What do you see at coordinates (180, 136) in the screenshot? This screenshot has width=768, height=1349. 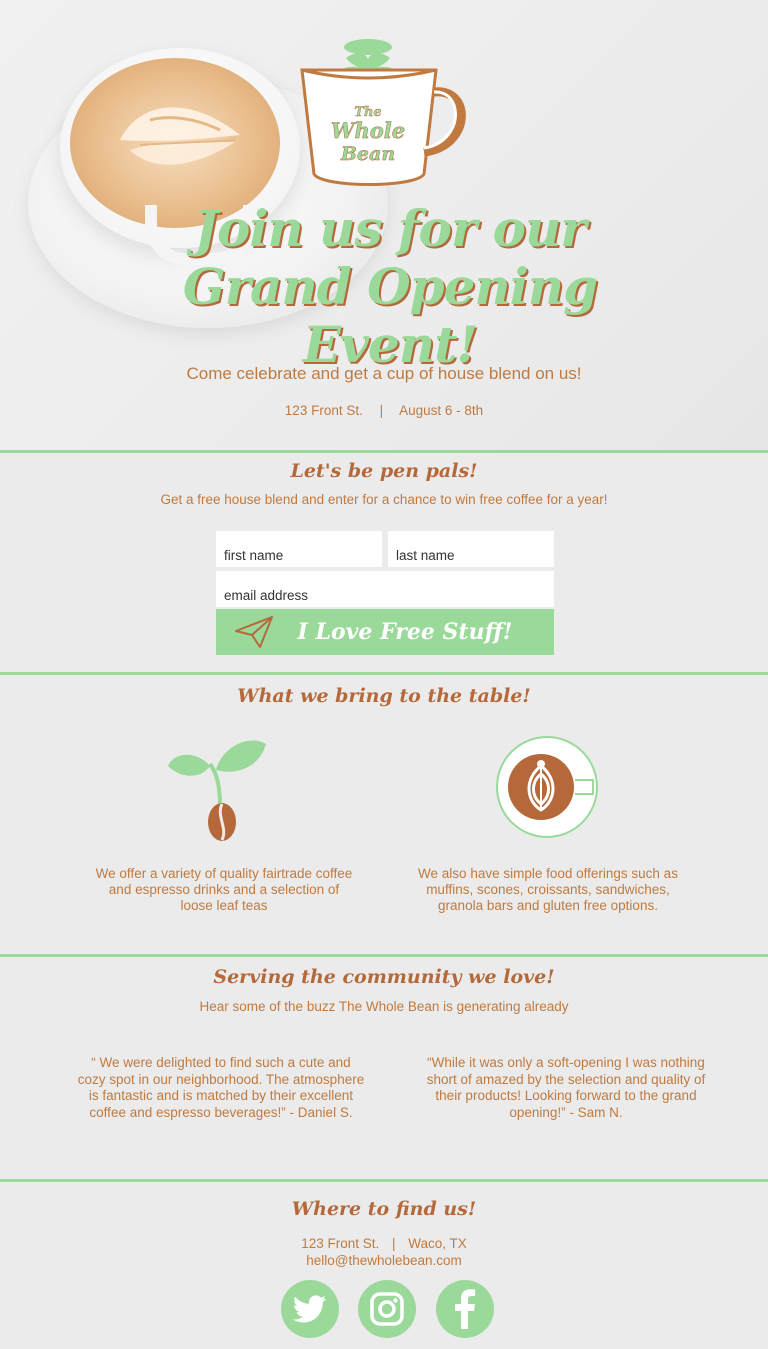 I see `latte-art-icon` at bounding box center [180, 136].